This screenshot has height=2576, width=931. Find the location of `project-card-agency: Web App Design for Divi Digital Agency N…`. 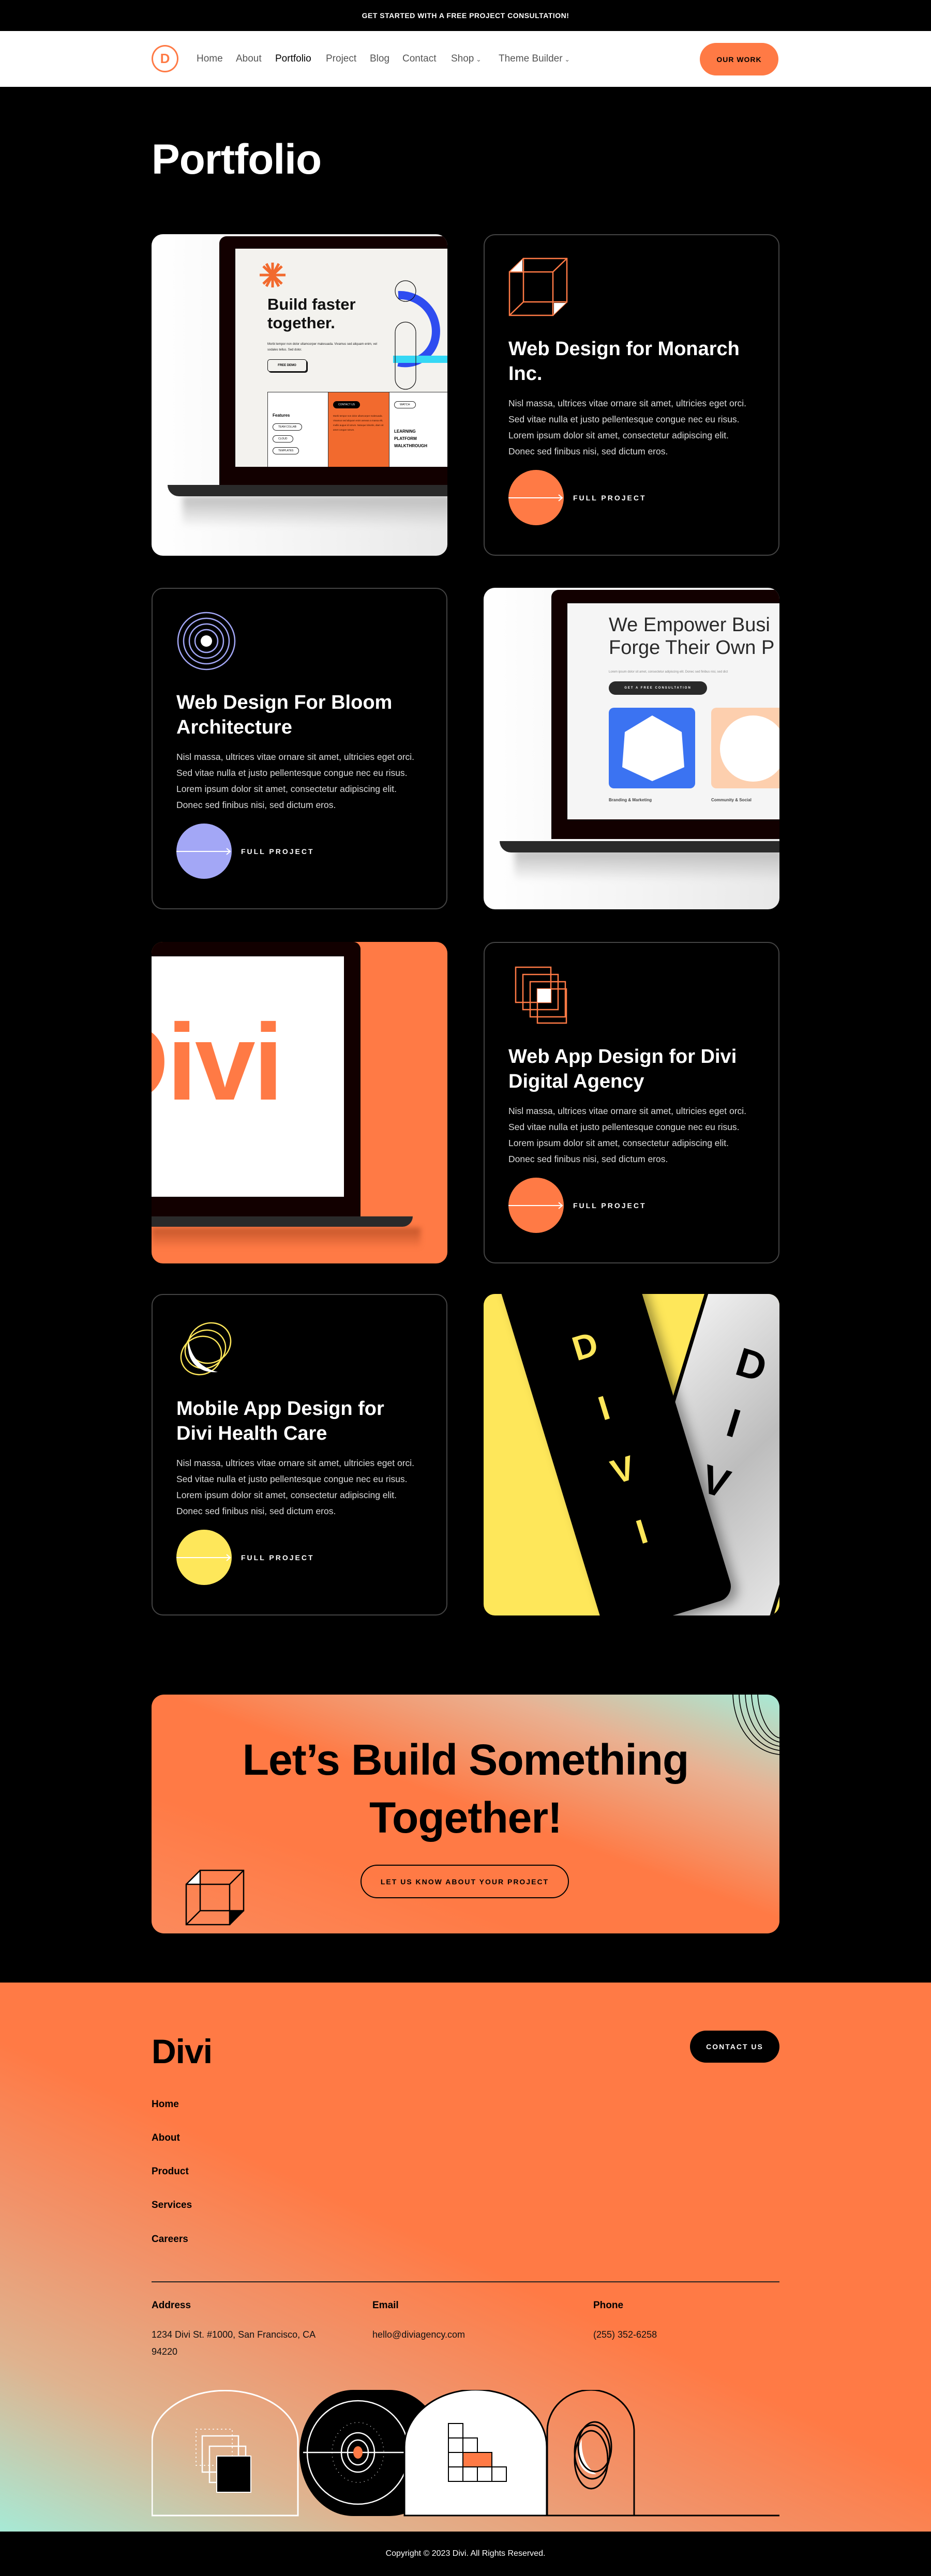

project-card-agency: Web App Design for Divi Digital Agency N… is located at coordinates (631, 1102).